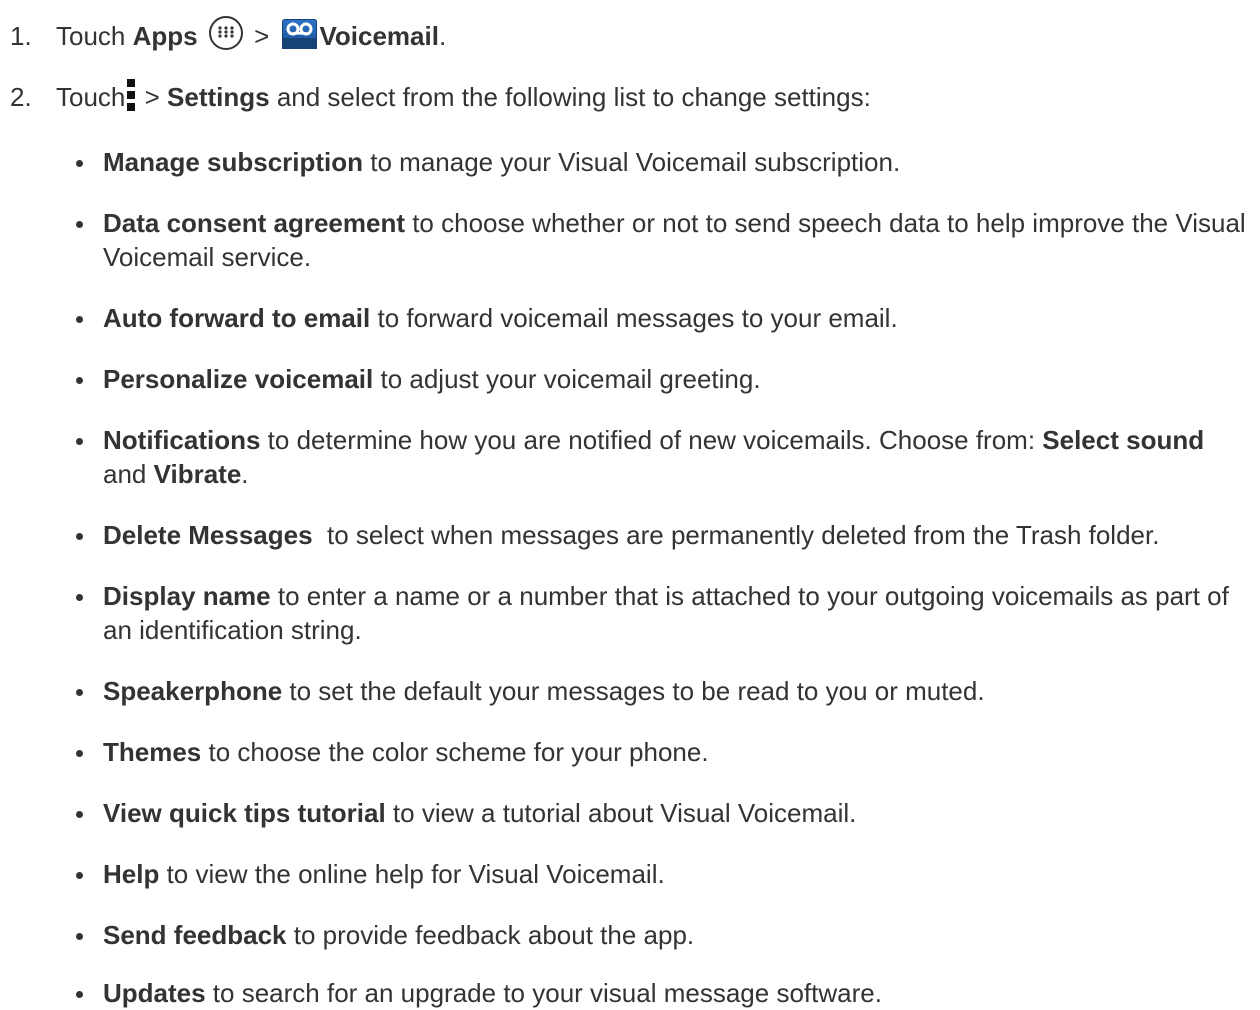 The width and height of the screenshot is (1260, 1010). What do you see at coordinates (21, 36) in the screenshot?
I see `step-number: 1.` at bounding box center [21, 36].